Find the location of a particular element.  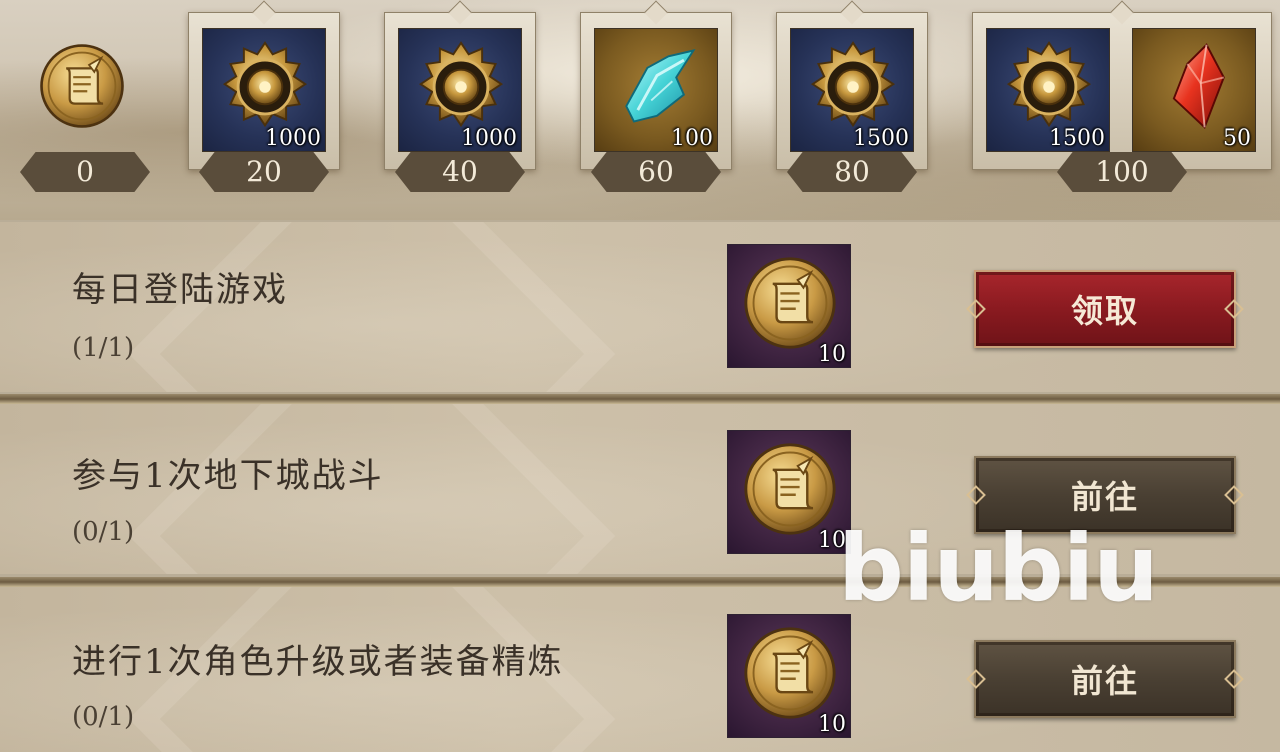

reward-quantity: 50 is located at coordinates (1237, 138).